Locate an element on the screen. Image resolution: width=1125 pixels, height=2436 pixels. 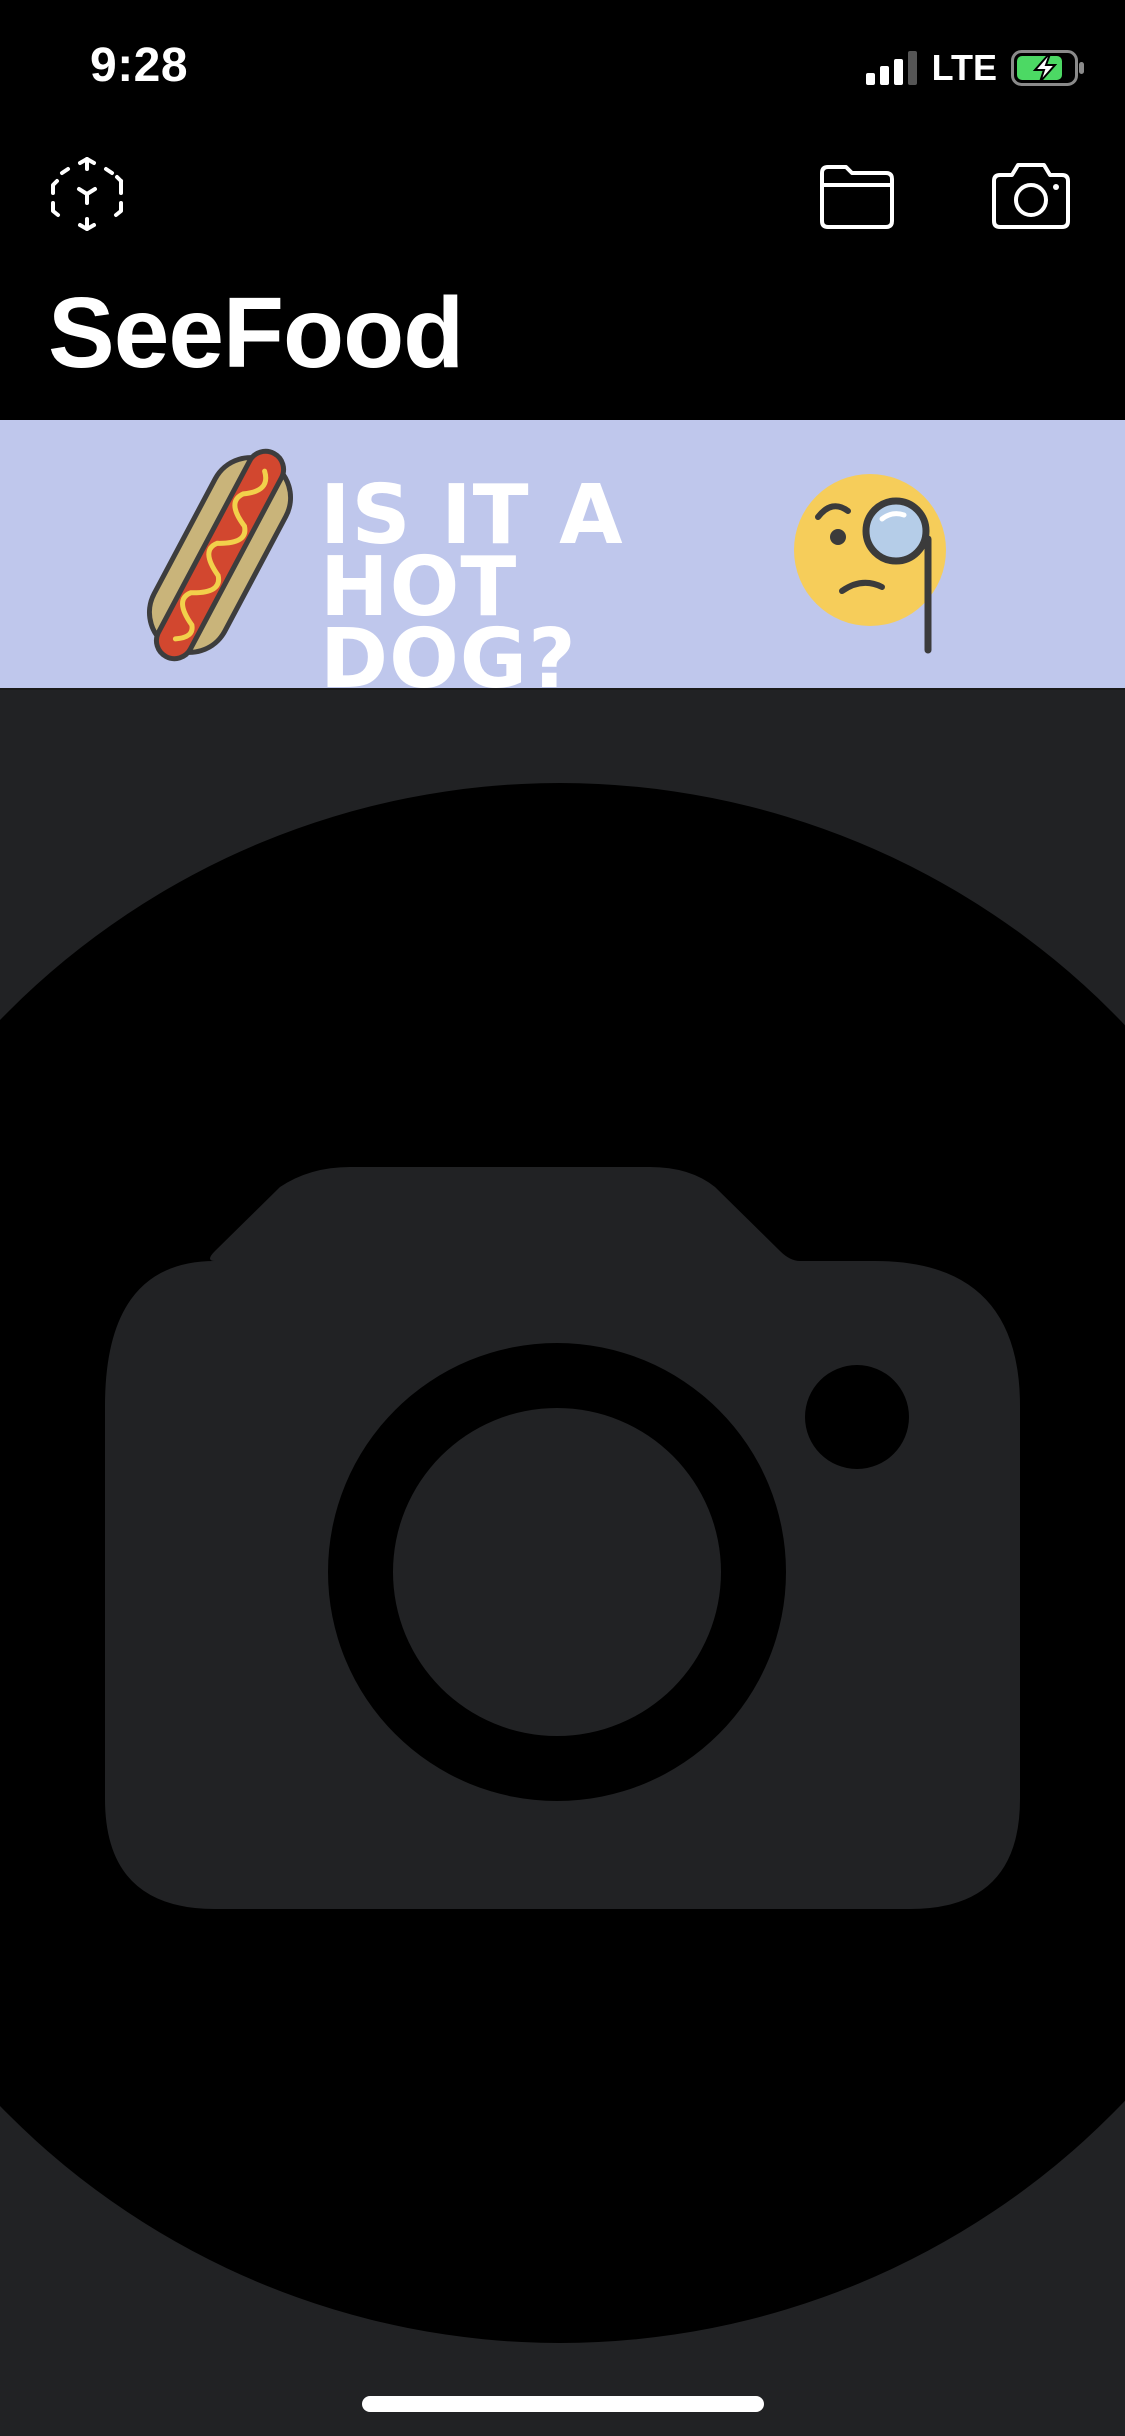
status-bar: 9:28 LTE is located at coordinates (562, 67).